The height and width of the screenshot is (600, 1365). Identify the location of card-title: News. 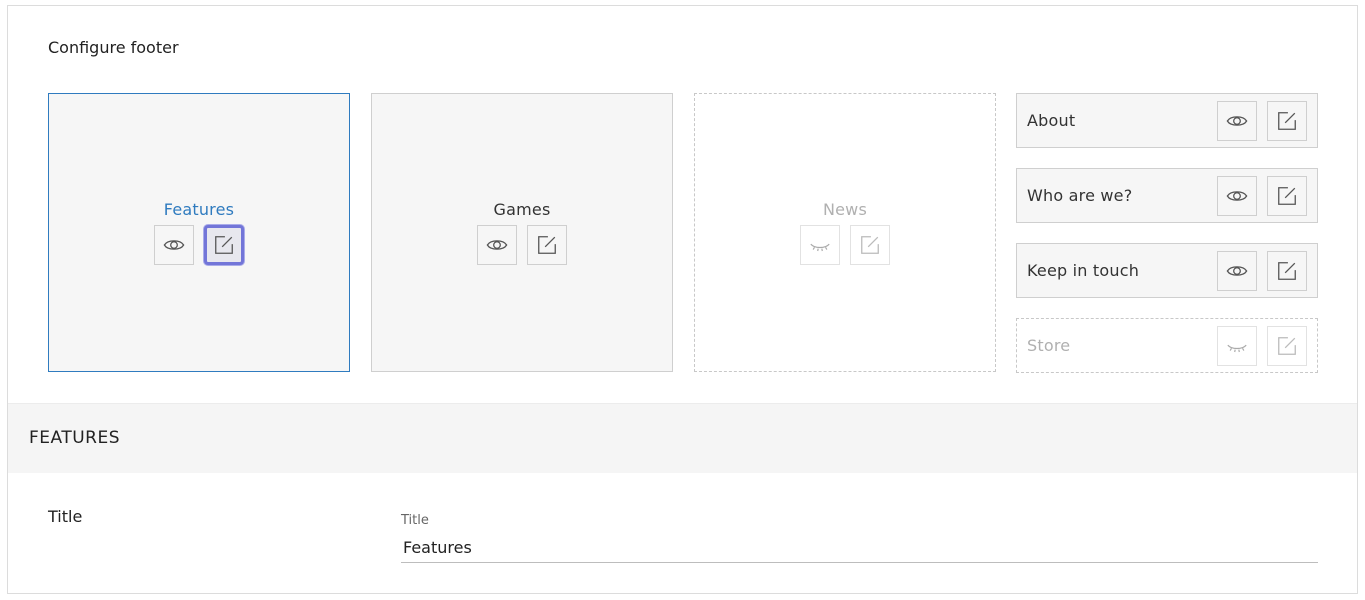
(845, 209).